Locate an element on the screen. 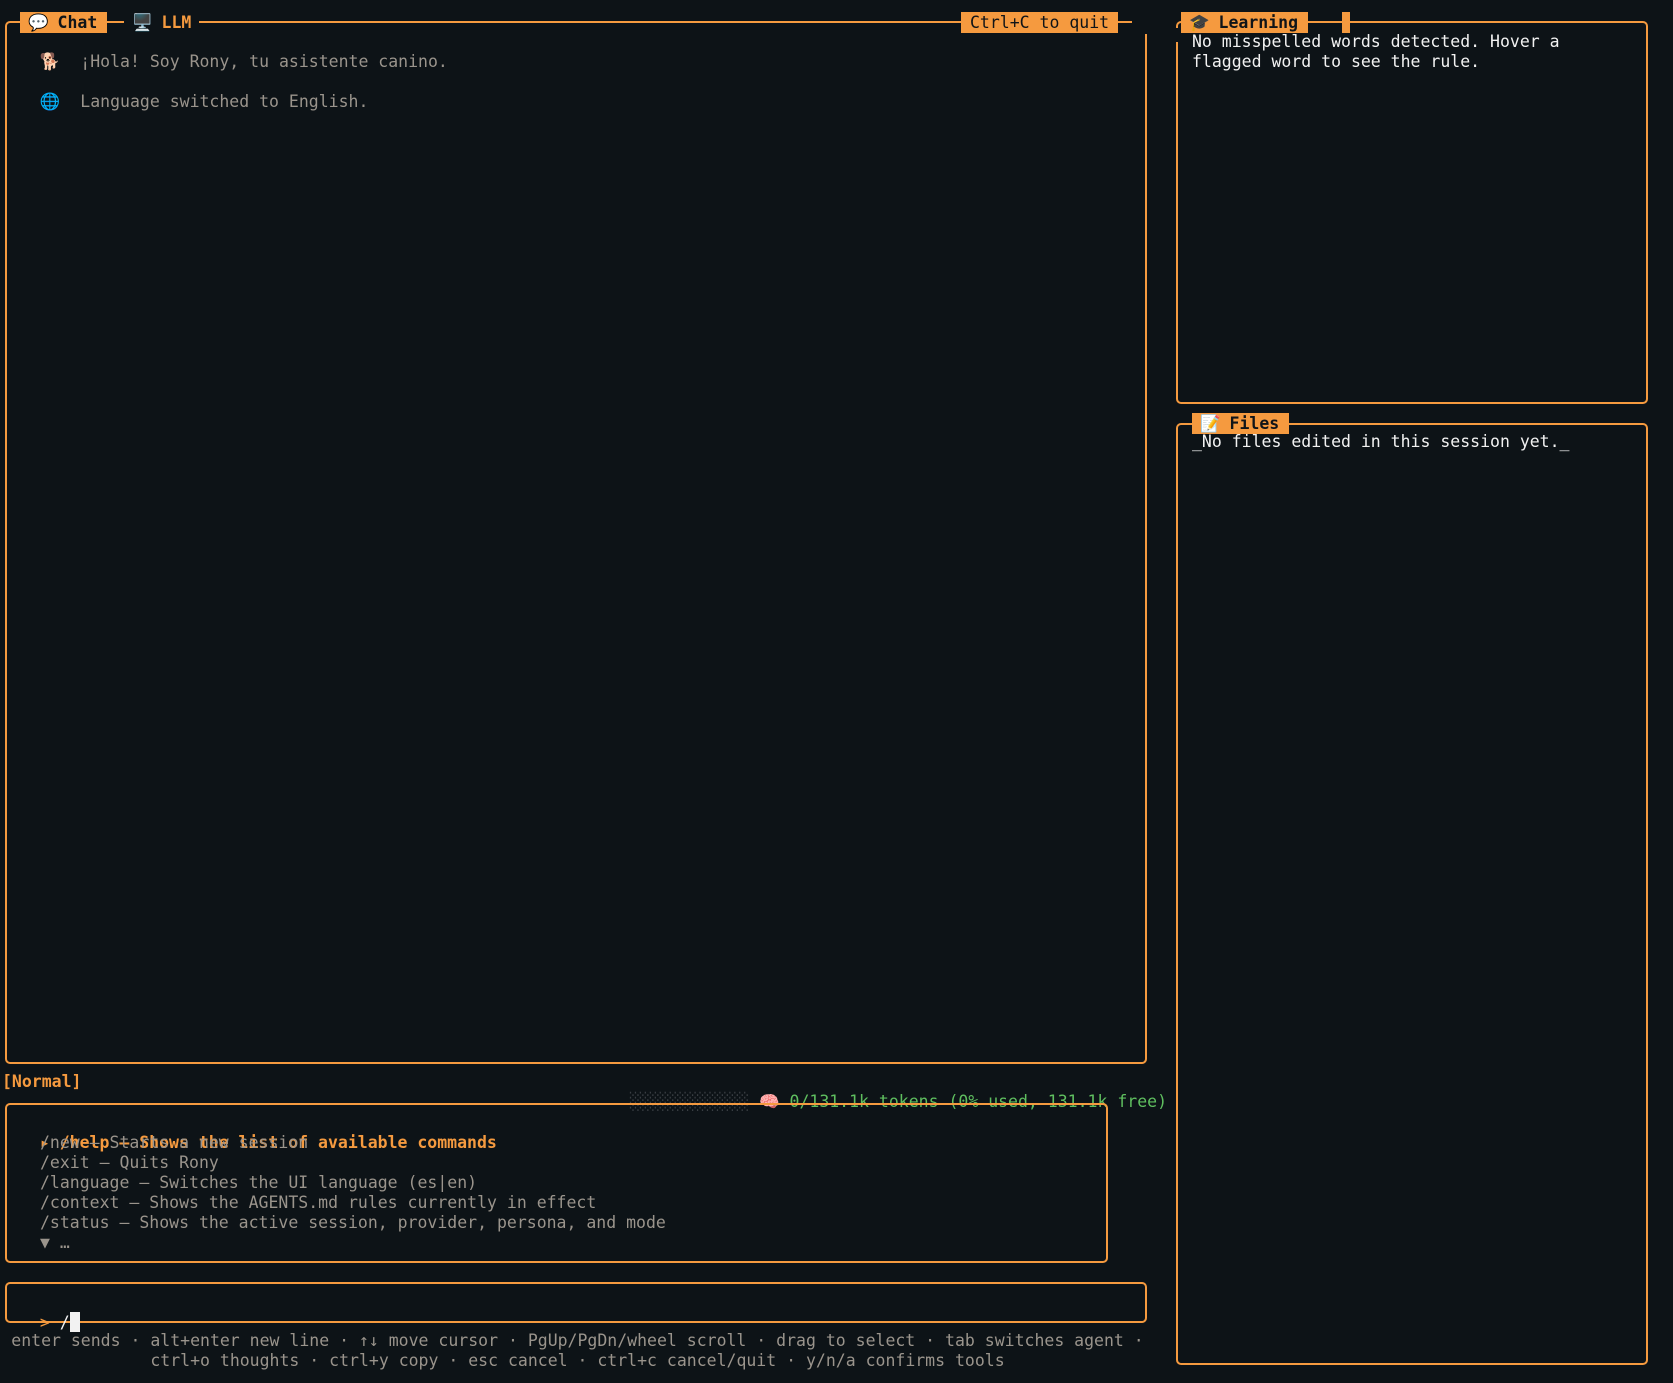 This screenshot has height=1383, width=1673. command-item-exit: /exit — Quits Rony is located at coordinates (129, 1163).